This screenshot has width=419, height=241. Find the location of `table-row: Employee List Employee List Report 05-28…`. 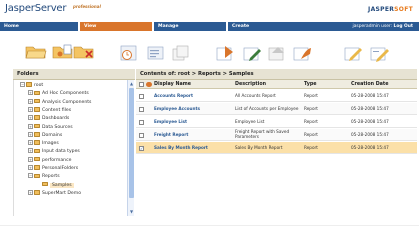

table-row: Employee List Employee List Report 05-28… is located at coordinates (276, 122).